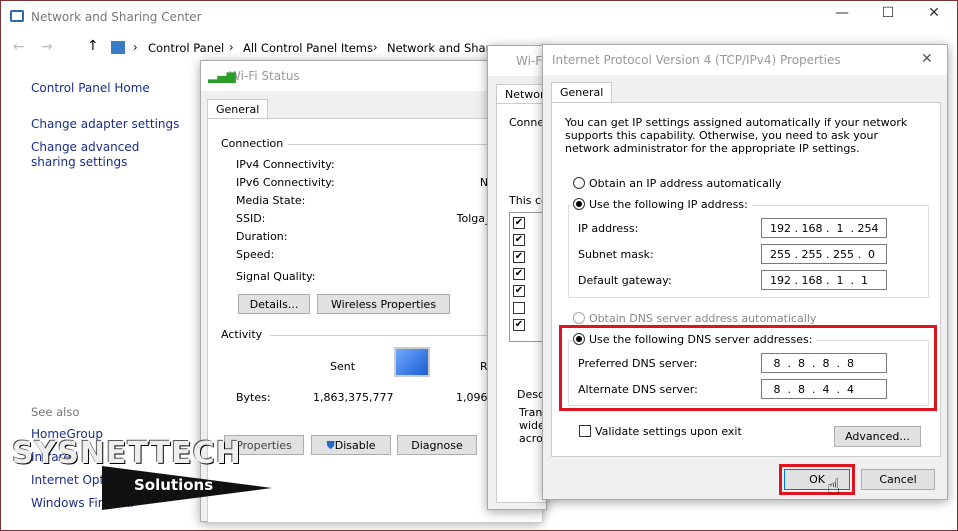 This screenshot has height=531, width=958. Describe the element at coordinates (703, 318) in the screenshot. I see `obtain-dns-label: Obtain DNS server address automatically` at that location.